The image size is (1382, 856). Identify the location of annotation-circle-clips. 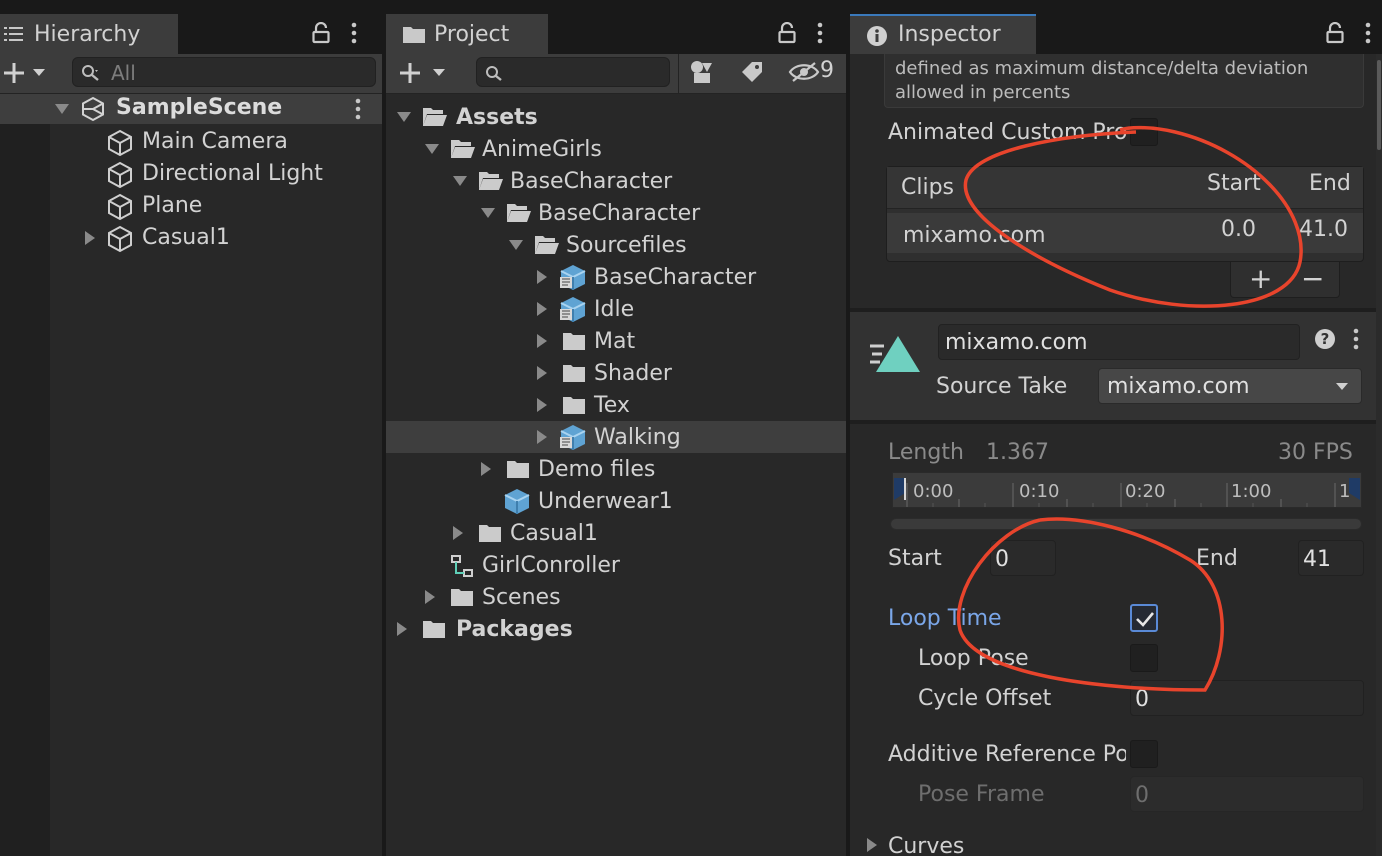
(1133, 216).